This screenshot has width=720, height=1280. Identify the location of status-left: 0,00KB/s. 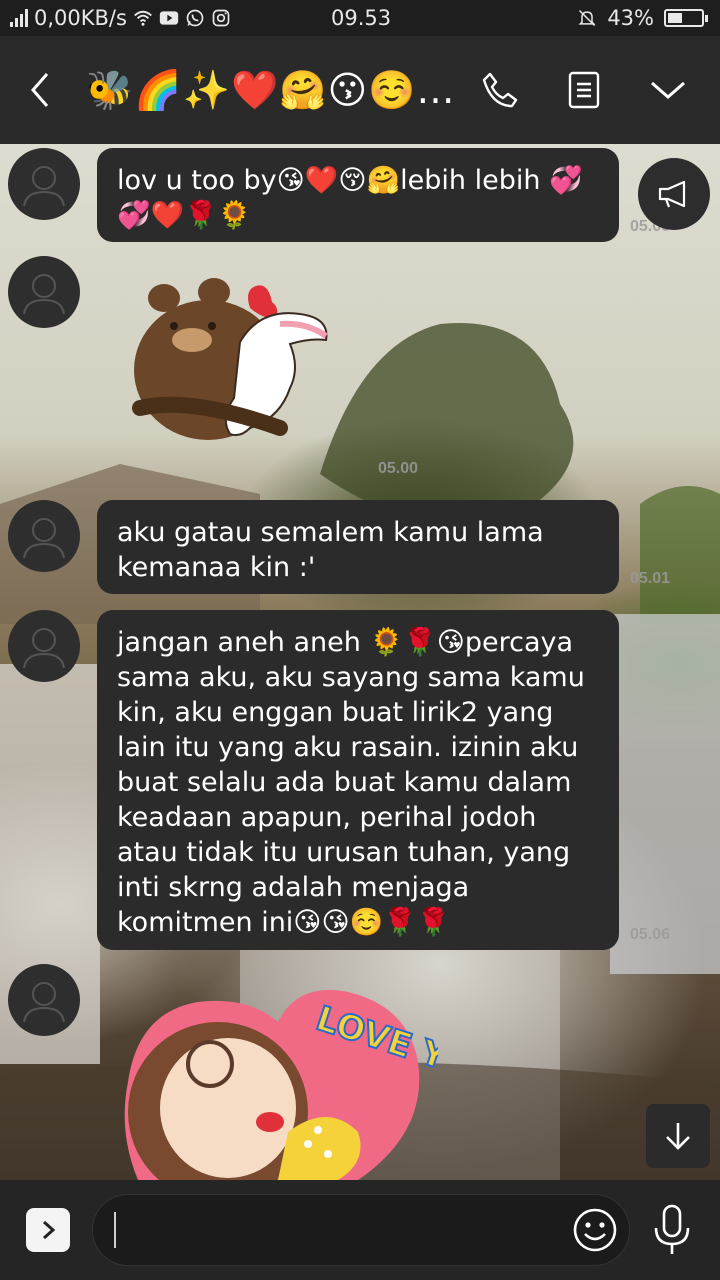
(120, 18).